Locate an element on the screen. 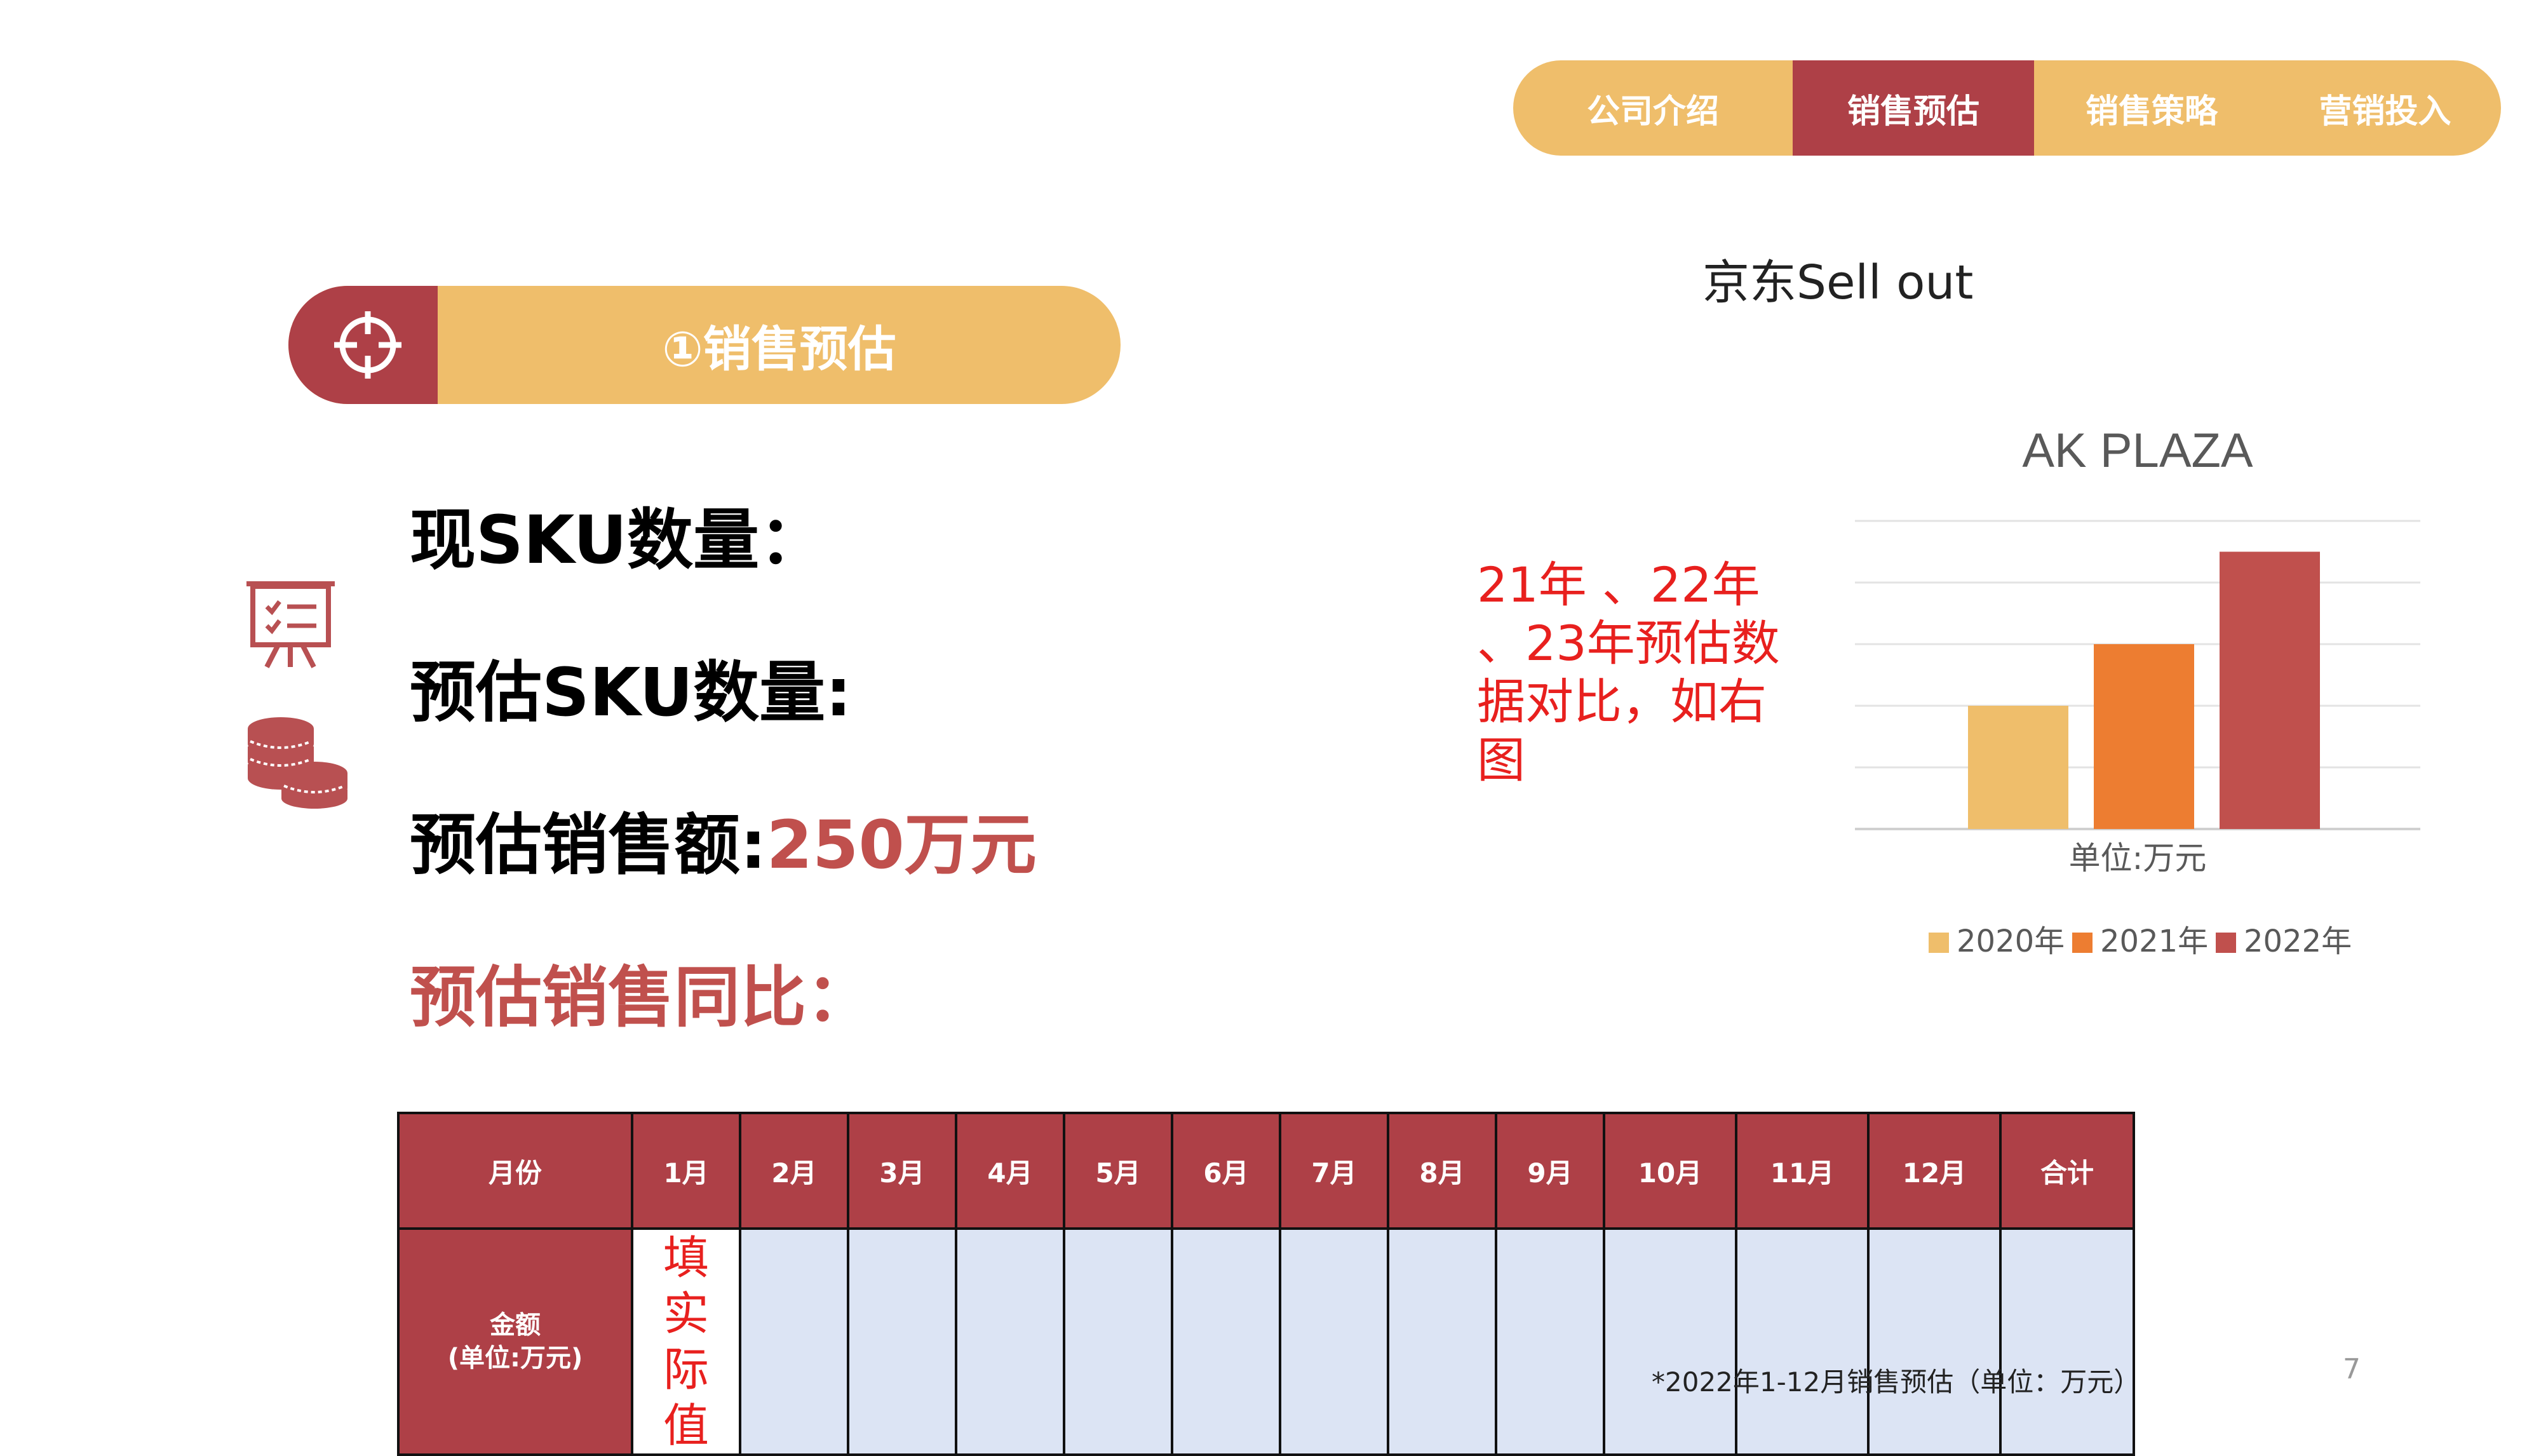 Image resolution: width=2541 pixels, height=1456 pixels. amount-cell-total is located at coordinates (2067, 1341).